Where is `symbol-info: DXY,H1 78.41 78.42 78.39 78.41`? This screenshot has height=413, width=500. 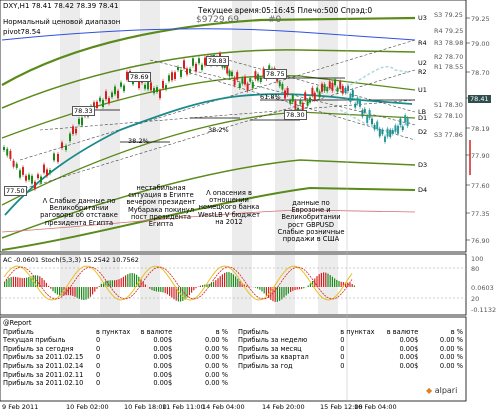 symbol-info: DXY,H1 78.41 78.42 78.39 78.41 is located at coordinates (61, 6).